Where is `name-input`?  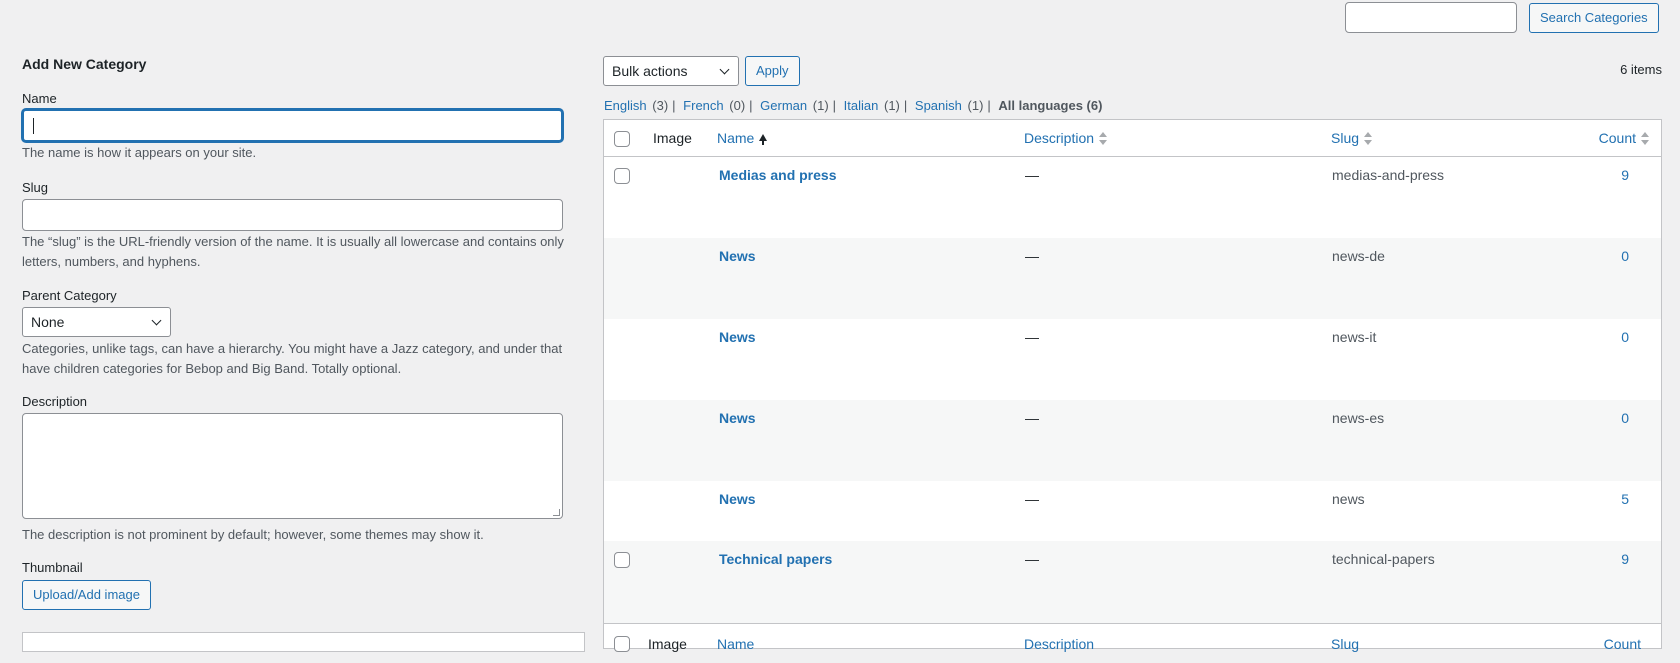 name-input is located at coordinates (292, 125).